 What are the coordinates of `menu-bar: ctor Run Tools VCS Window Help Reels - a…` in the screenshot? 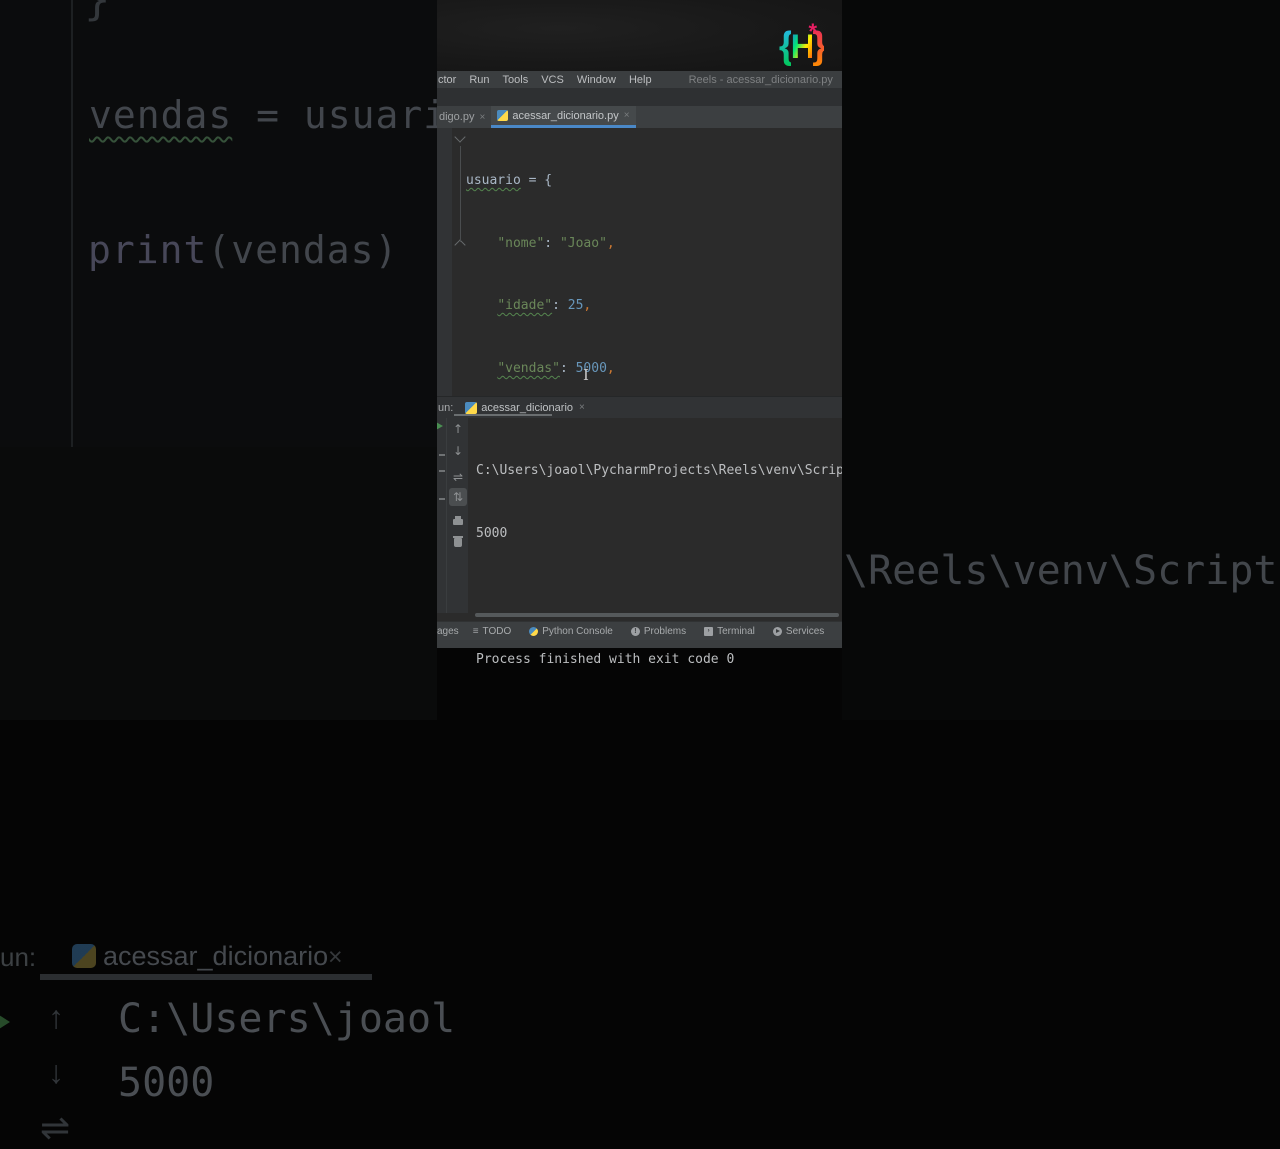 It's located at (639, 79).